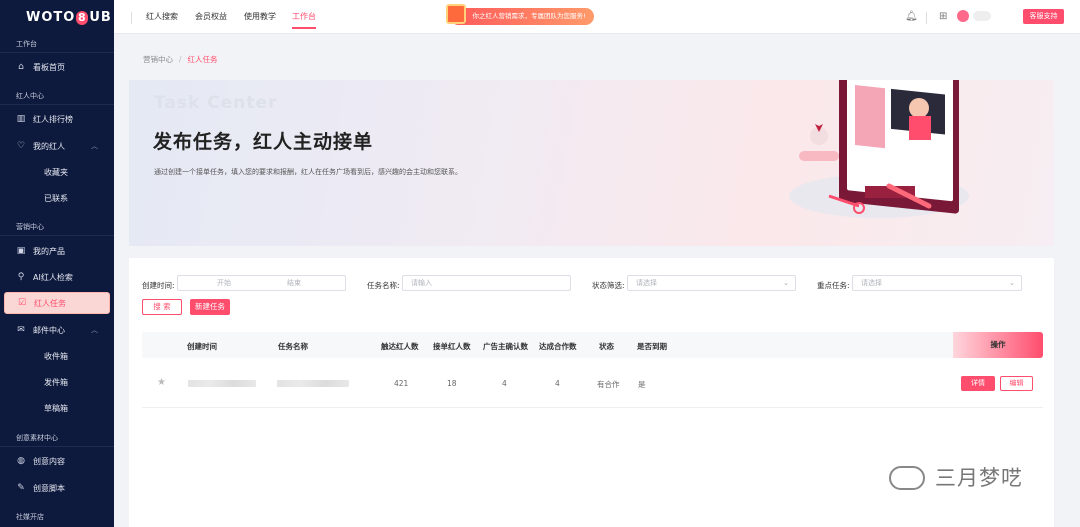 This screenshot has height=527, width=1080. Describe the element at coordinates (224, 283) in the screenshot. I see `start-date-placeholder: 开始` at that location.